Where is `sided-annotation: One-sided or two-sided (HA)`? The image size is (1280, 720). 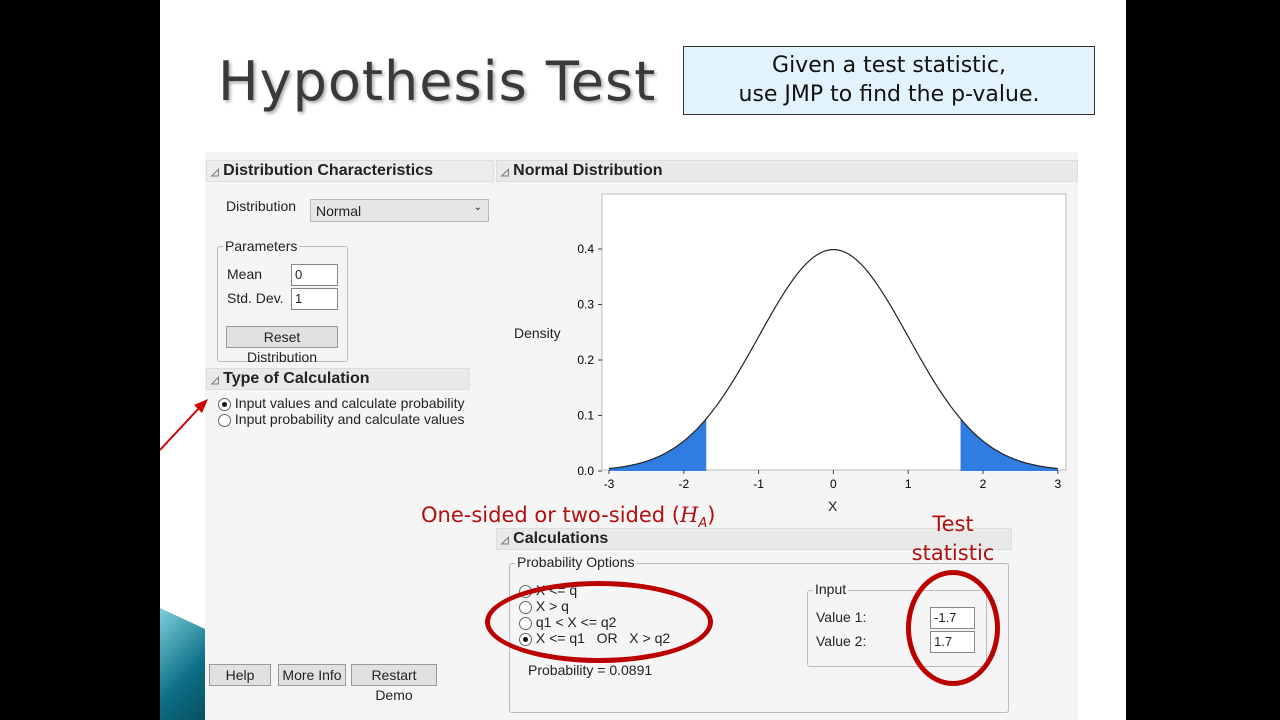 sided-annotation: One-sided or two-sided (HA) is located at coordinates (568, 517).